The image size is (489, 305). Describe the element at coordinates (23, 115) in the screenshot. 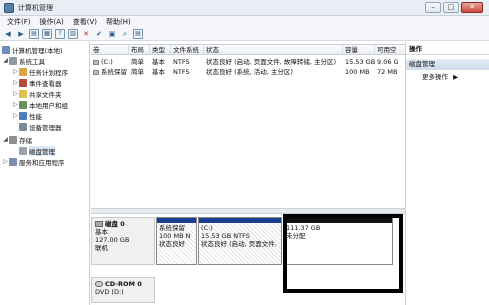

I see `performance-icon` at that location.